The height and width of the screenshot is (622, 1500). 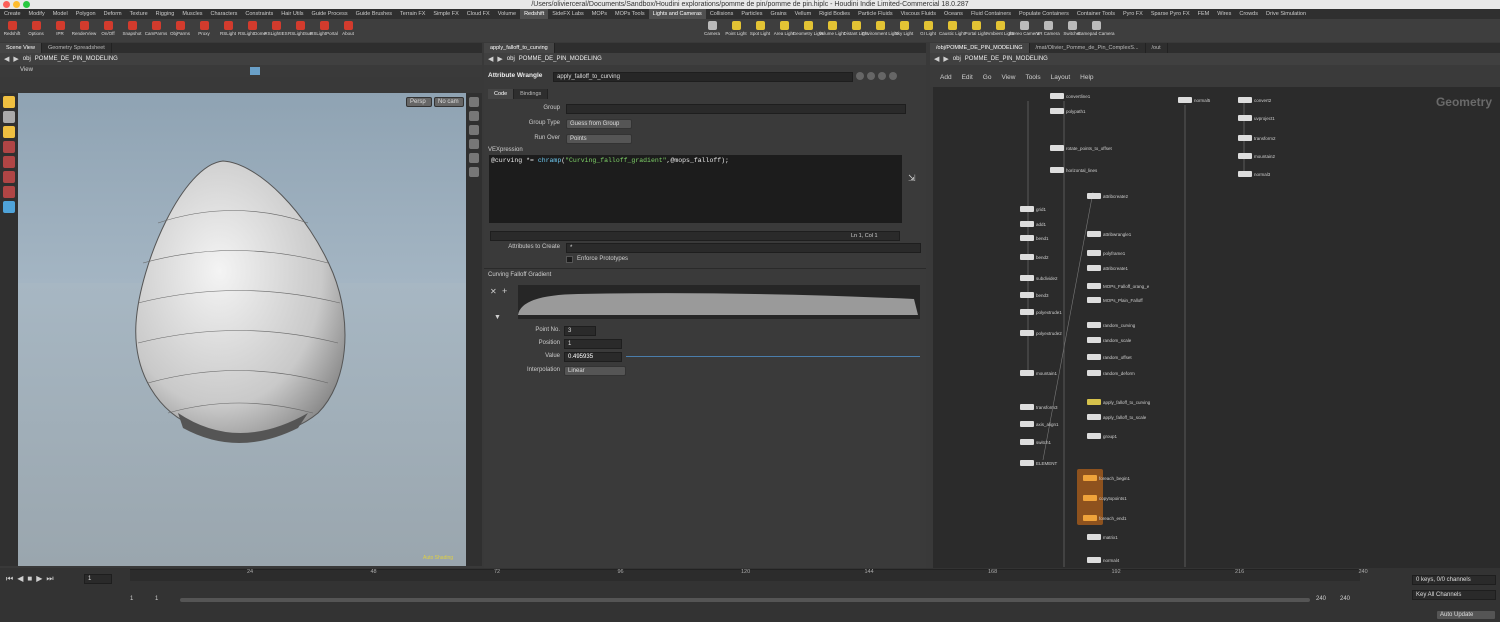 What do you see at coordinates (84, 30) in the screenshot?
I see `shelf-tool-renderview: RenderView` at bounding box center [84, 30].